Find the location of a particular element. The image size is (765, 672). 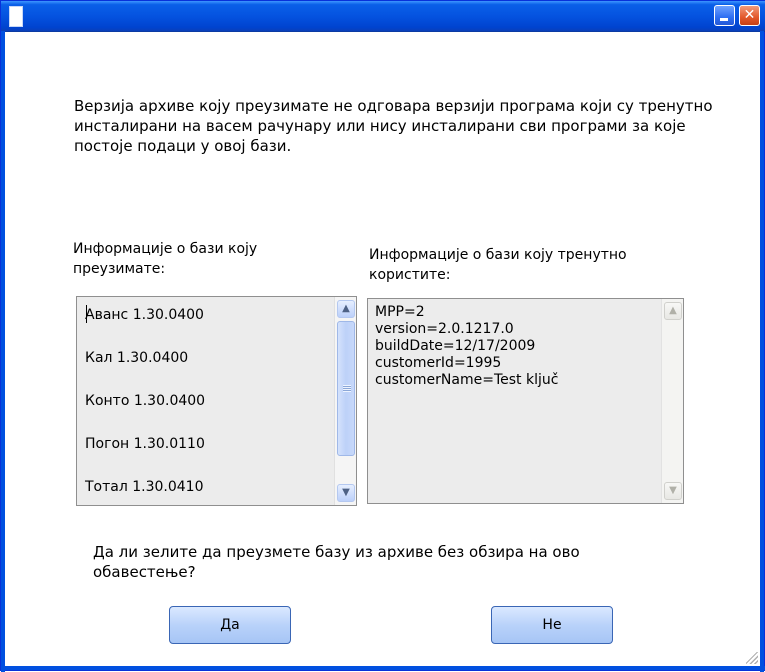

resize-grip-icon is located at coordinates (752, 658).